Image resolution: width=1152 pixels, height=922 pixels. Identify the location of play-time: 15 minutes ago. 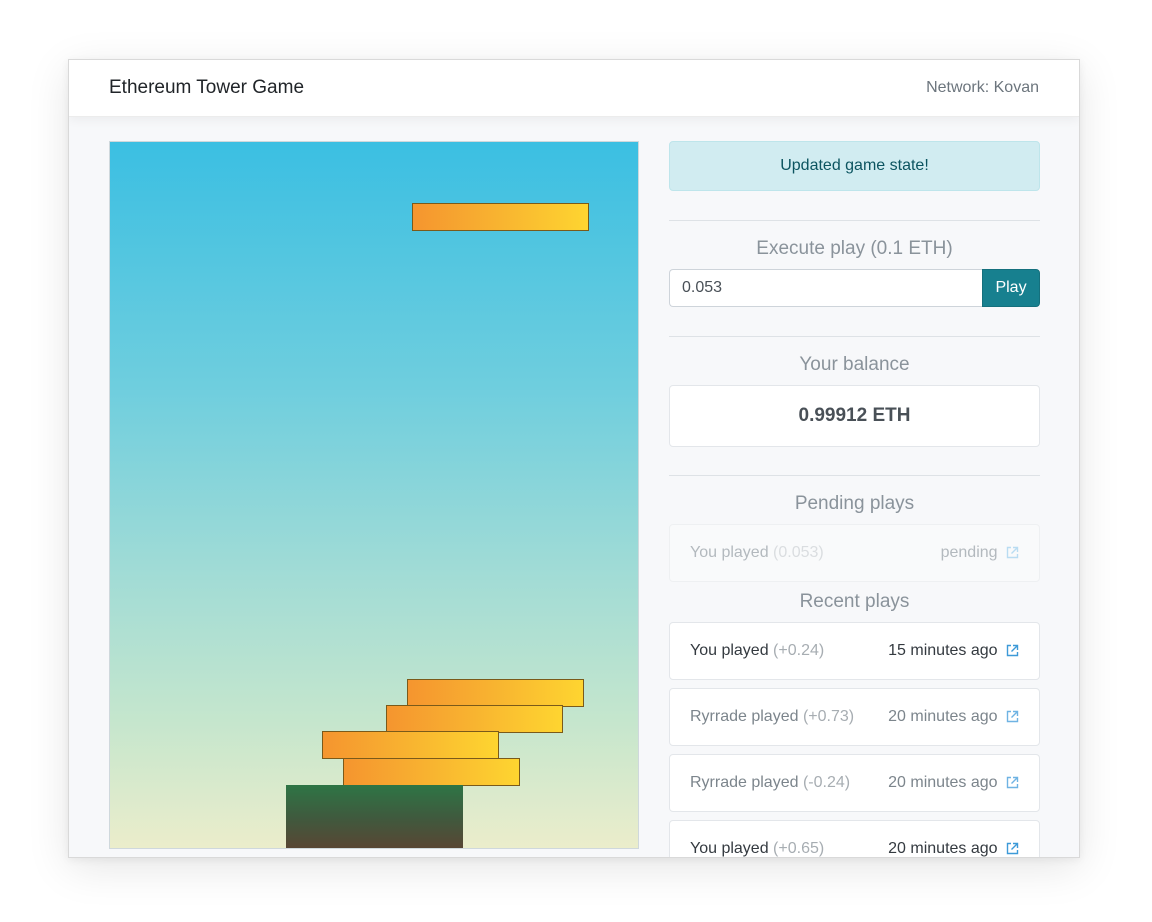
(943, 650).